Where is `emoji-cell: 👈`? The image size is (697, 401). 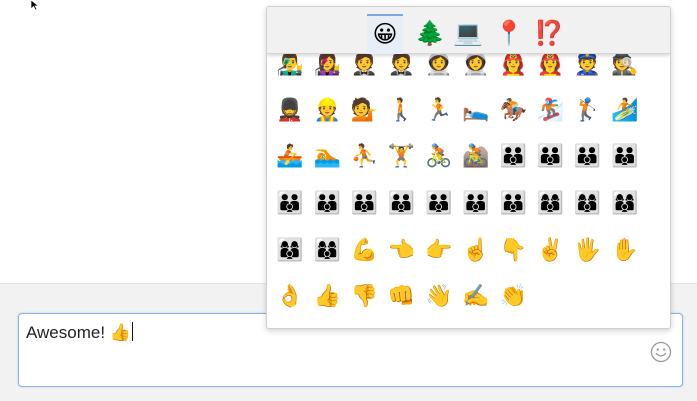 emoji-cell: 👈 is located at coordinates (402, 251).